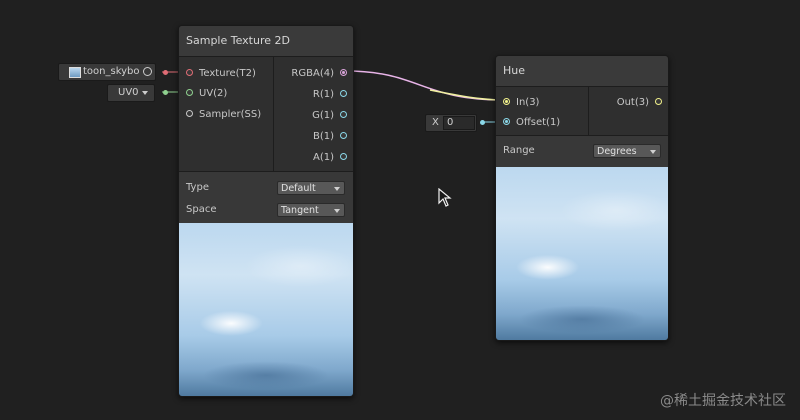  I want to click on prop-range: Range Degrees, so click(582, 151).